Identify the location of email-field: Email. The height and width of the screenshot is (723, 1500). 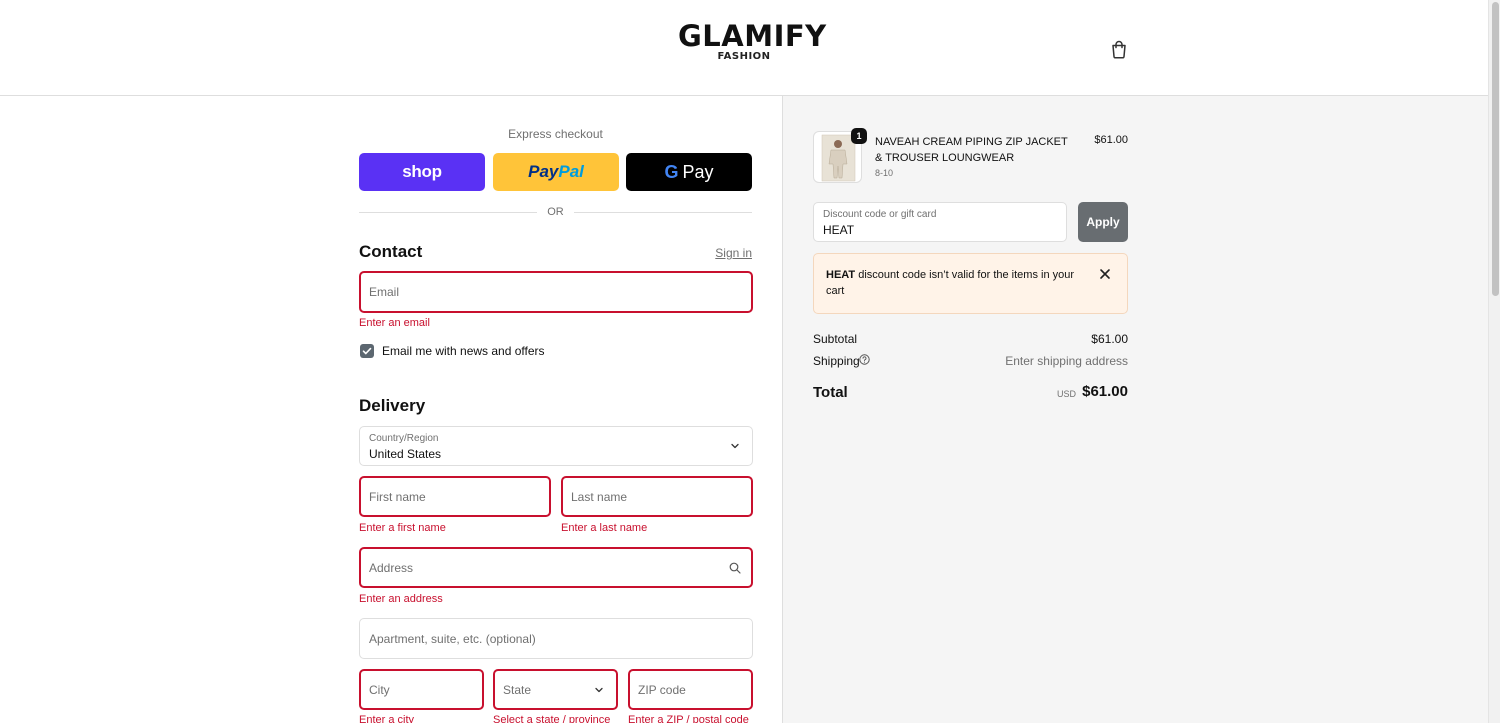
(556, 292).